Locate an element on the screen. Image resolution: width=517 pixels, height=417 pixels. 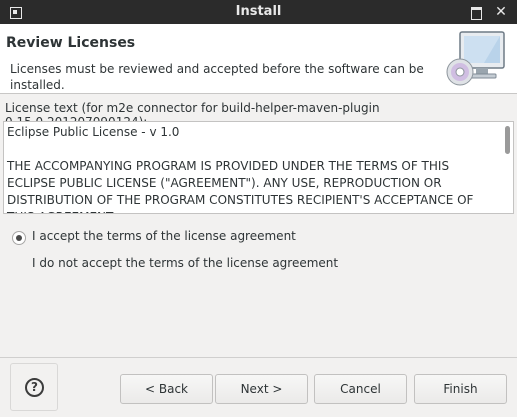
help-icon: ? is located at coordinates (34, 387).